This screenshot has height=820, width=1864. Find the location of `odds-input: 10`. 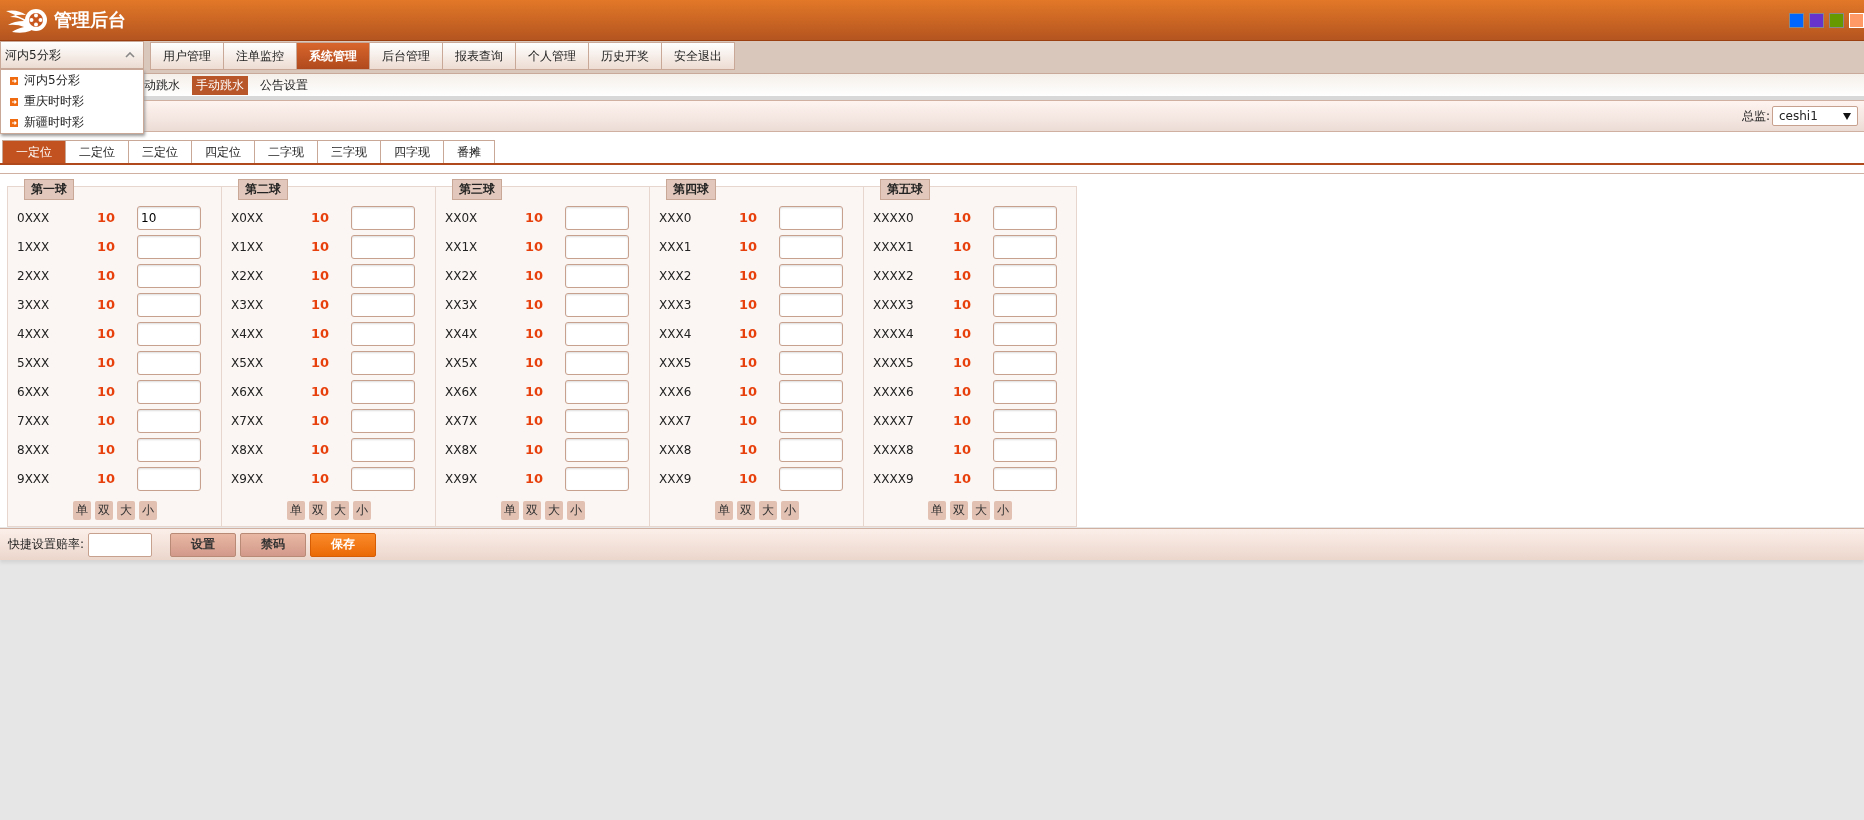

odds-input: 10 is located at coordinates (169, 217).